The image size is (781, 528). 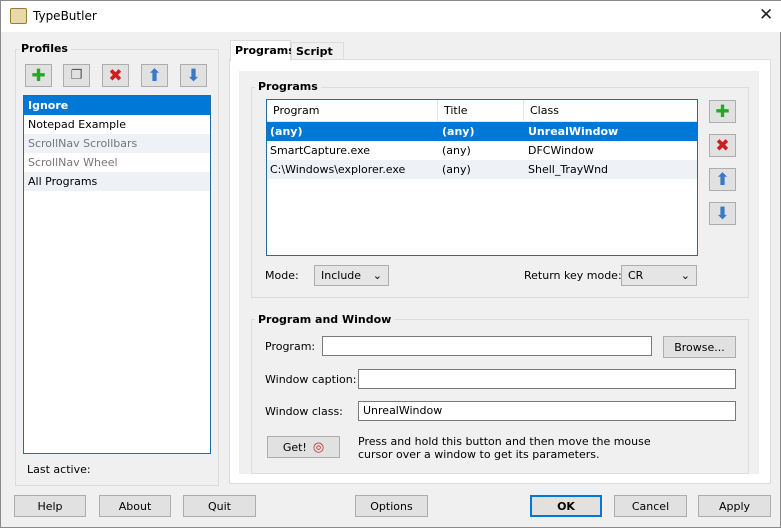 I want to click on add-profile-button: ✚, so click(x=38, y=75).